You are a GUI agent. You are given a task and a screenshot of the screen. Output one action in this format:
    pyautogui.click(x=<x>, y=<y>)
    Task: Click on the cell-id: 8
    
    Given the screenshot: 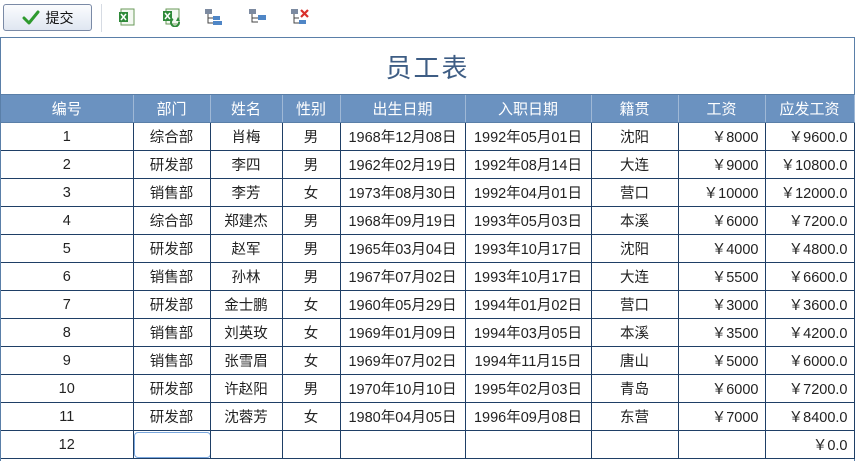 What is the action you would take?
    pyautogui.click(x=67, y=332)
    